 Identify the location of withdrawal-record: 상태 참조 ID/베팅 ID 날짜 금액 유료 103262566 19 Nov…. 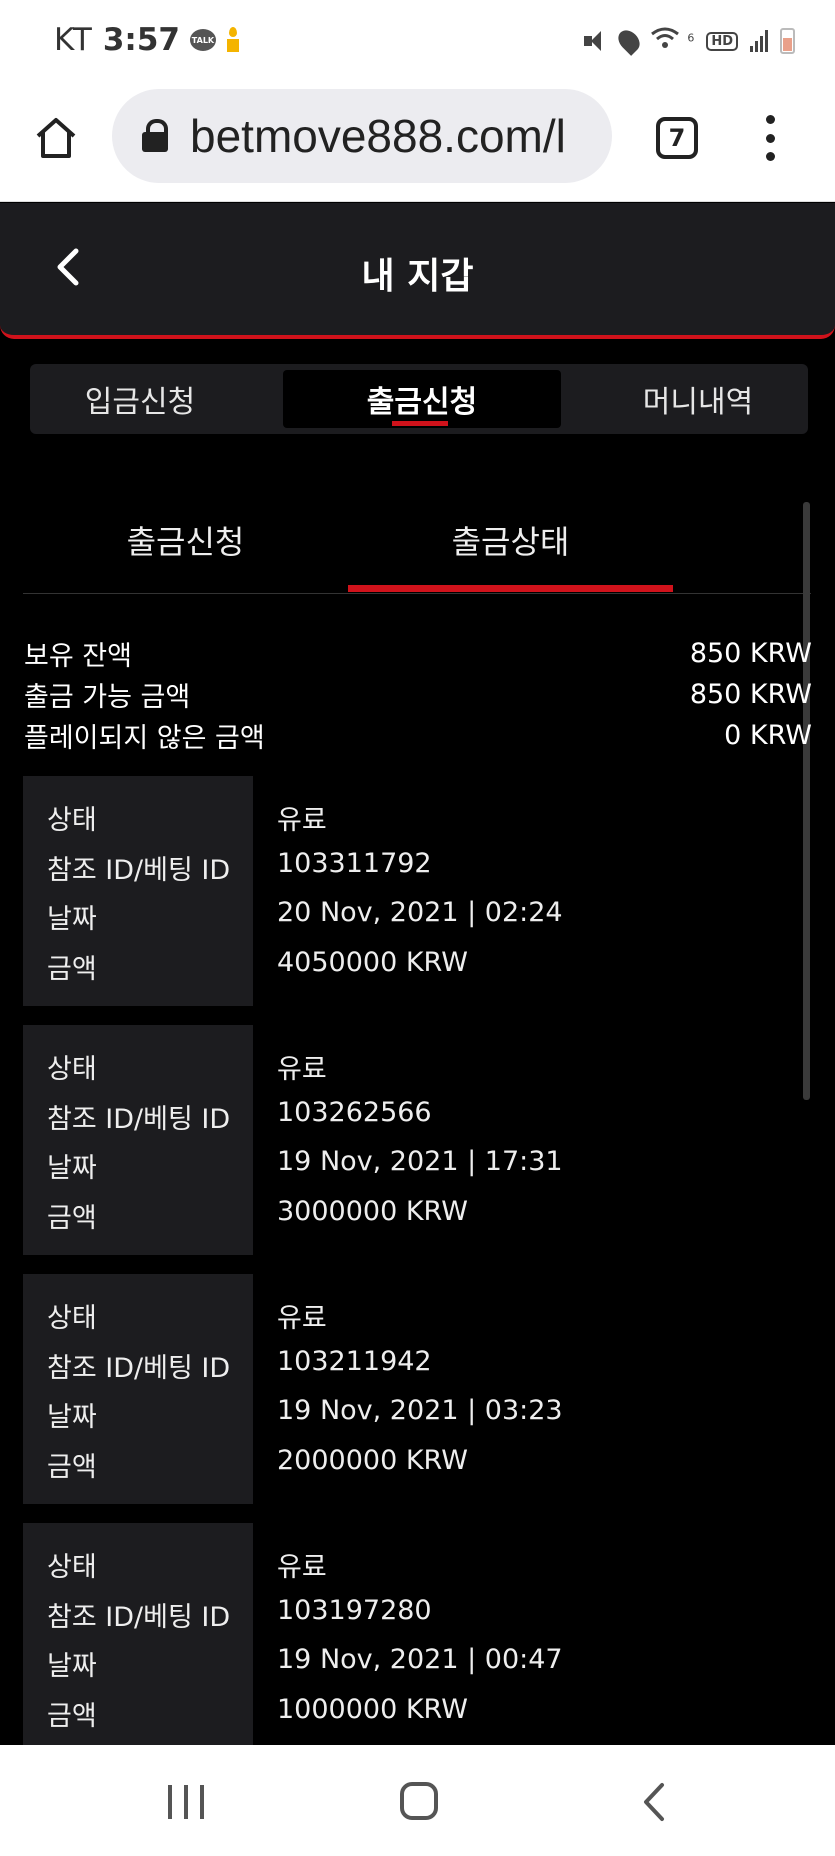
(417, 1140).